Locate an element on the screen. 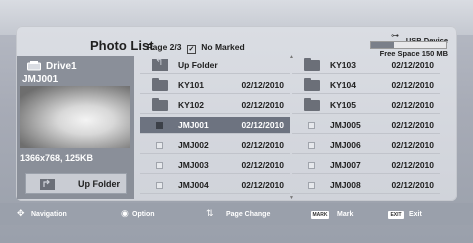  file-item: JMJ006 02/12/2010 is located at coordinates (366, 145).